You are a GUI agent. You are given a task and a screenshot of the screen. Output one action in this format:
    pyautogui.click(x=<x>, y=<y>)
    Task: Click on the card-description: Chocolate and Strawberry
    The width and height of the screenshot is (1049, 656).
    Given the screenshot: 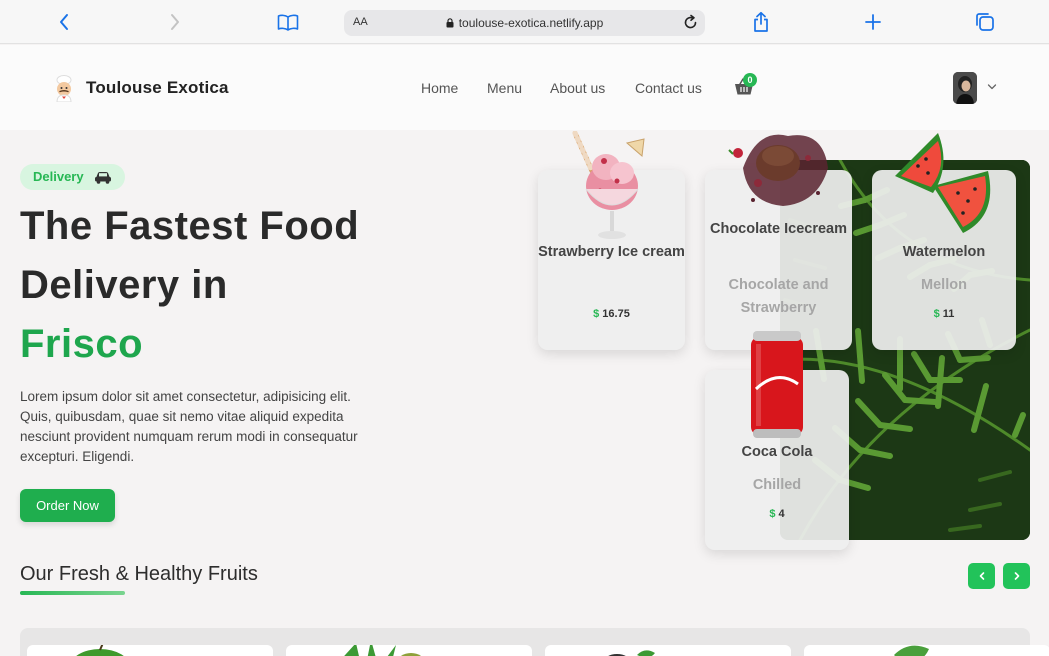 What is the action you would take?
    pyautogui.click(x=778, y=296)
    